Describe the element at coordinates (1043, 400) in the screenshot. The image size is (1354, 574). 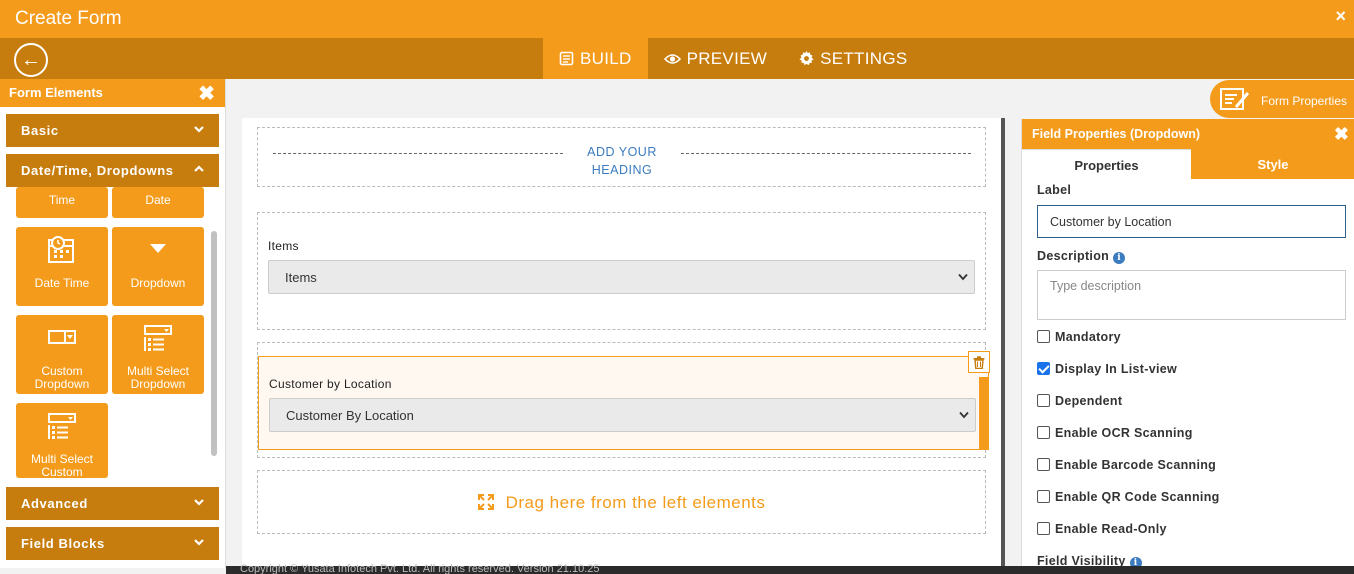
I see `dependent-checkbox` at that location.